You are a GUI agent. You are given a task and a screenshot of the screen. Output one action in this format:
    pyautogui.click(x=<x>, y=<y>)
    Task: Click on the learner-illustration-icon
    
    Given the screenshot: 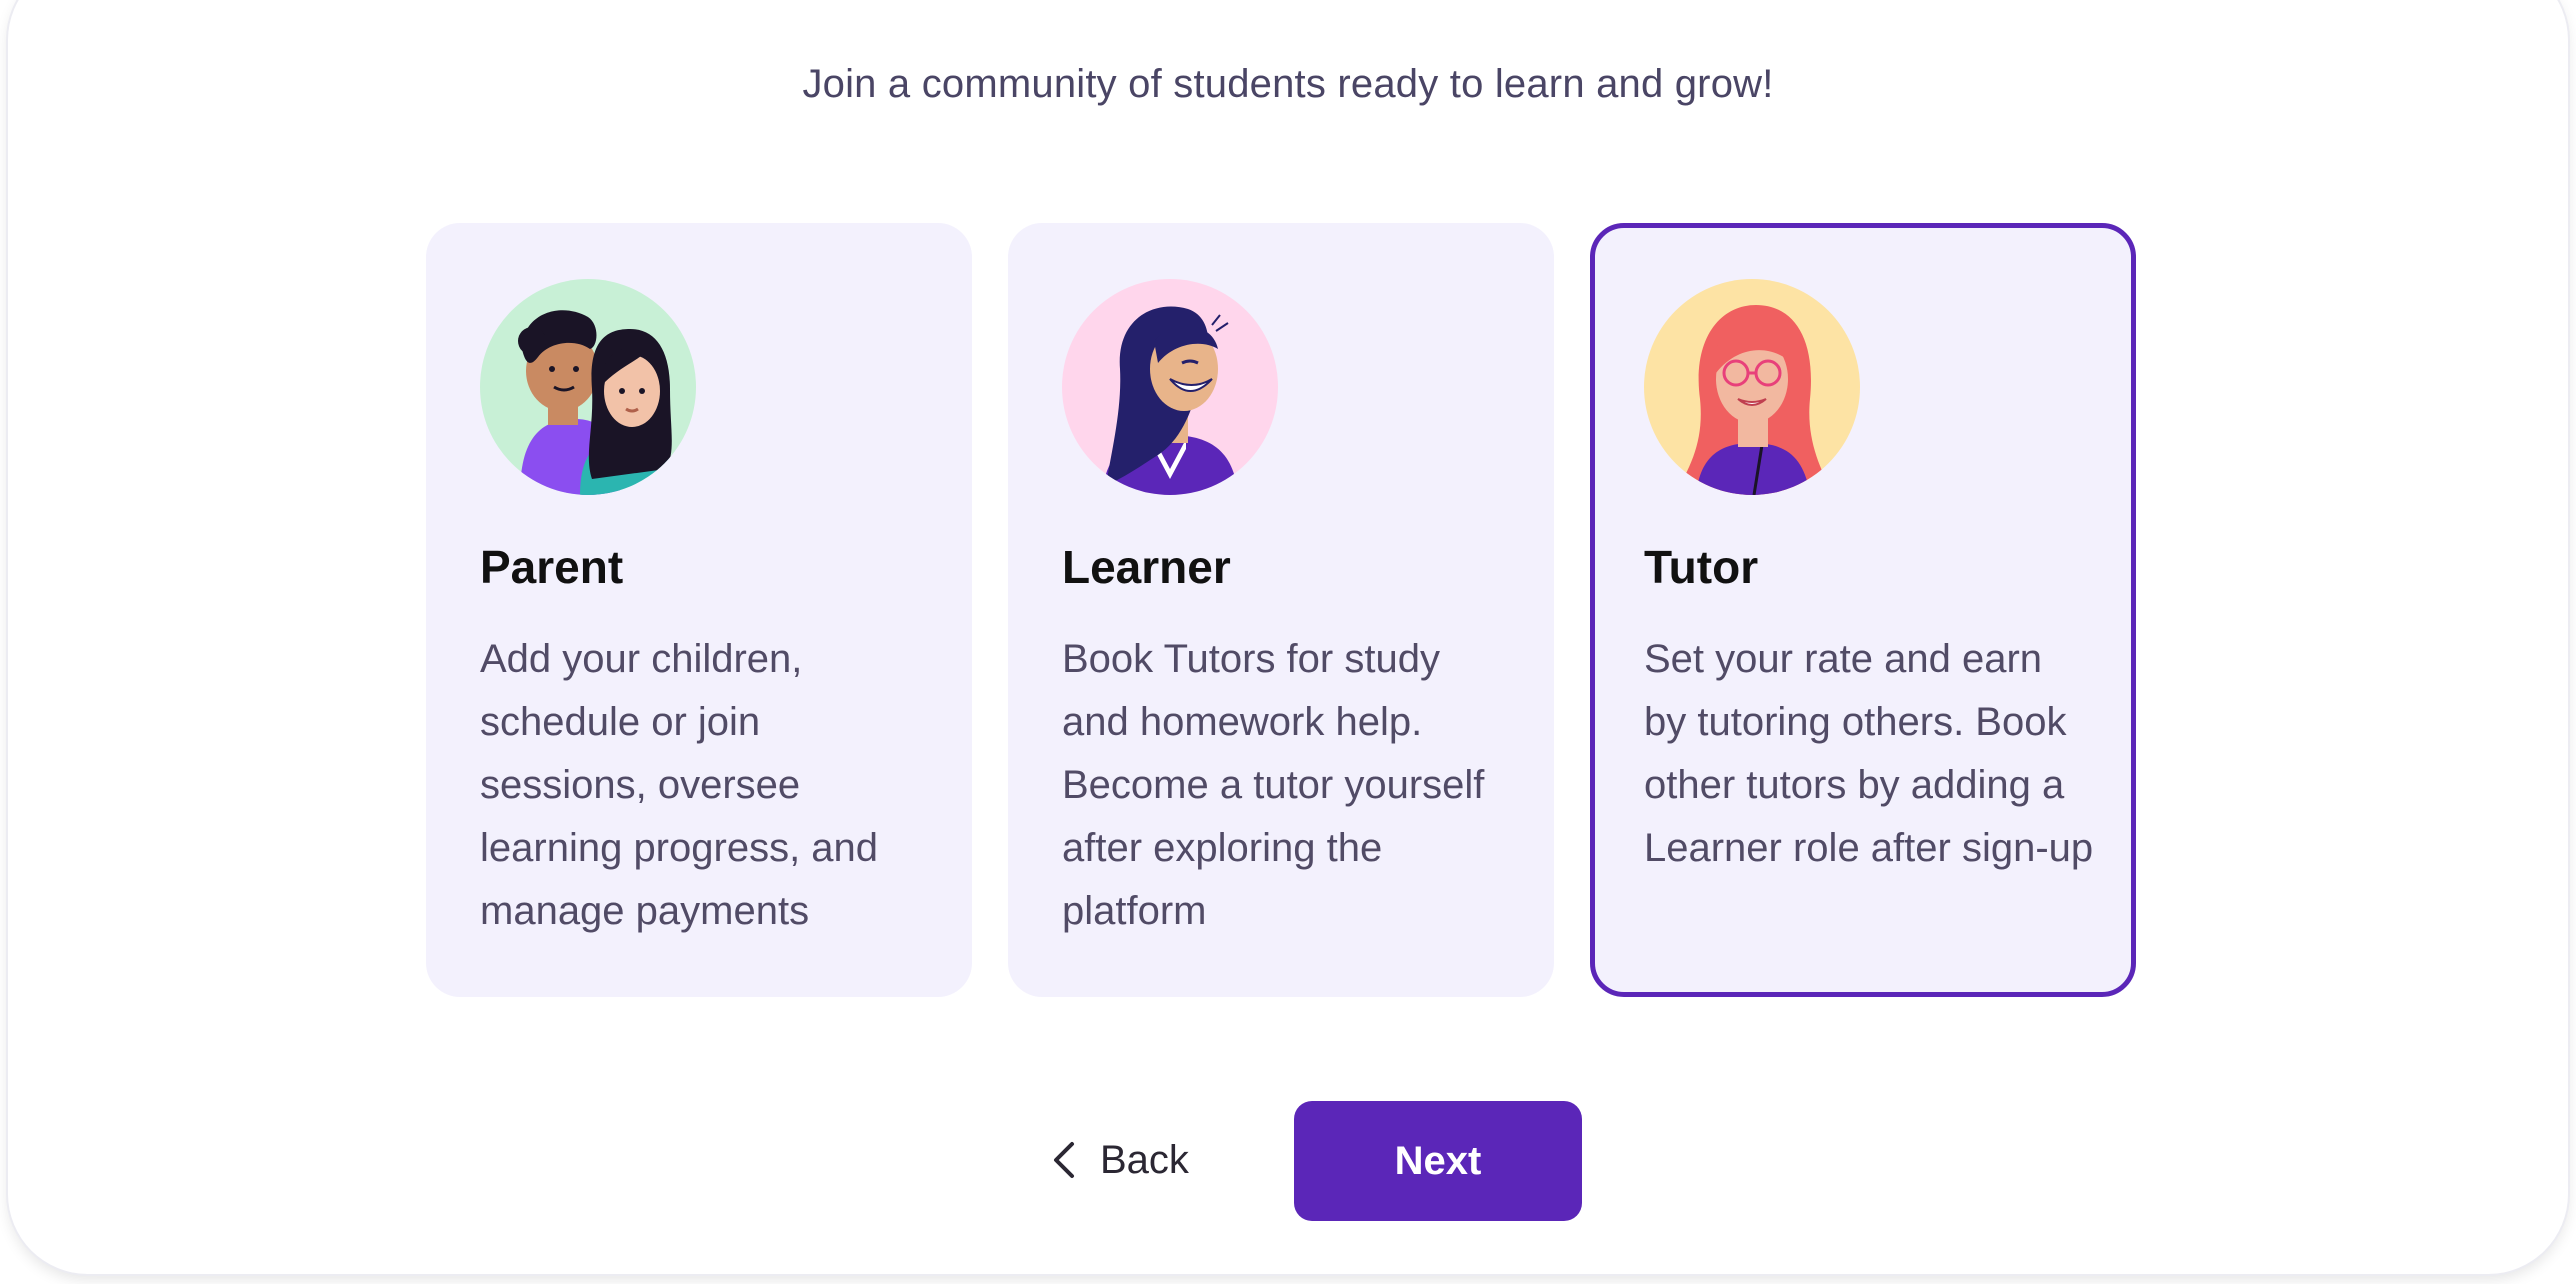 What is the action you would take?
    pyautogui.click(x=1170, y=387)
    